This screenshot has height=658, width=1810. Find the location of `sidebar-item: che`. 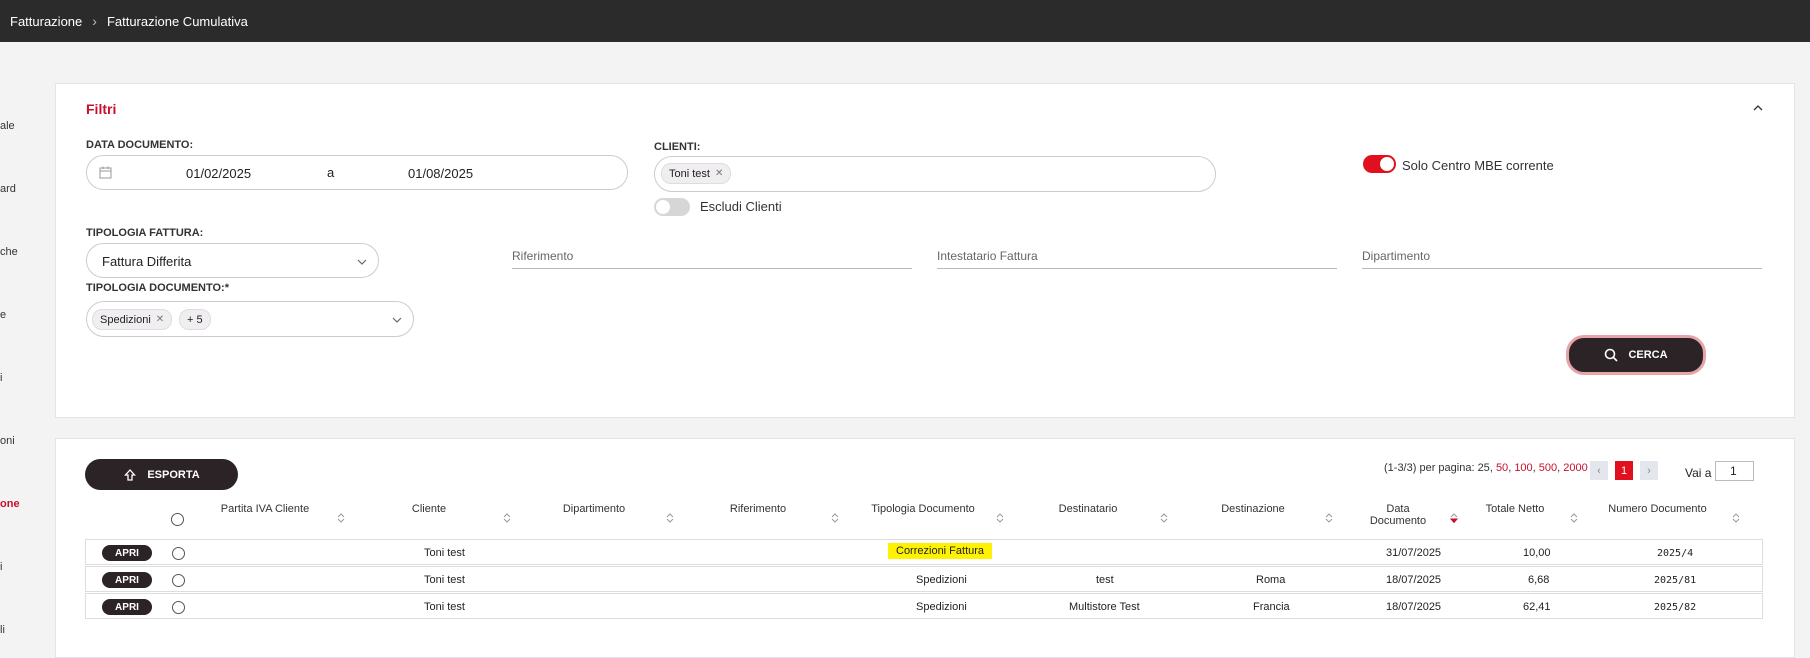

sidebar-item: che is located at coordinates (9, 252).